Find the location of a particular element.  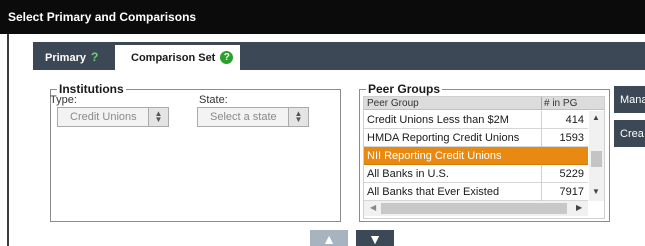

tab-primary-label: Primary is located at coordinates (65, 57).